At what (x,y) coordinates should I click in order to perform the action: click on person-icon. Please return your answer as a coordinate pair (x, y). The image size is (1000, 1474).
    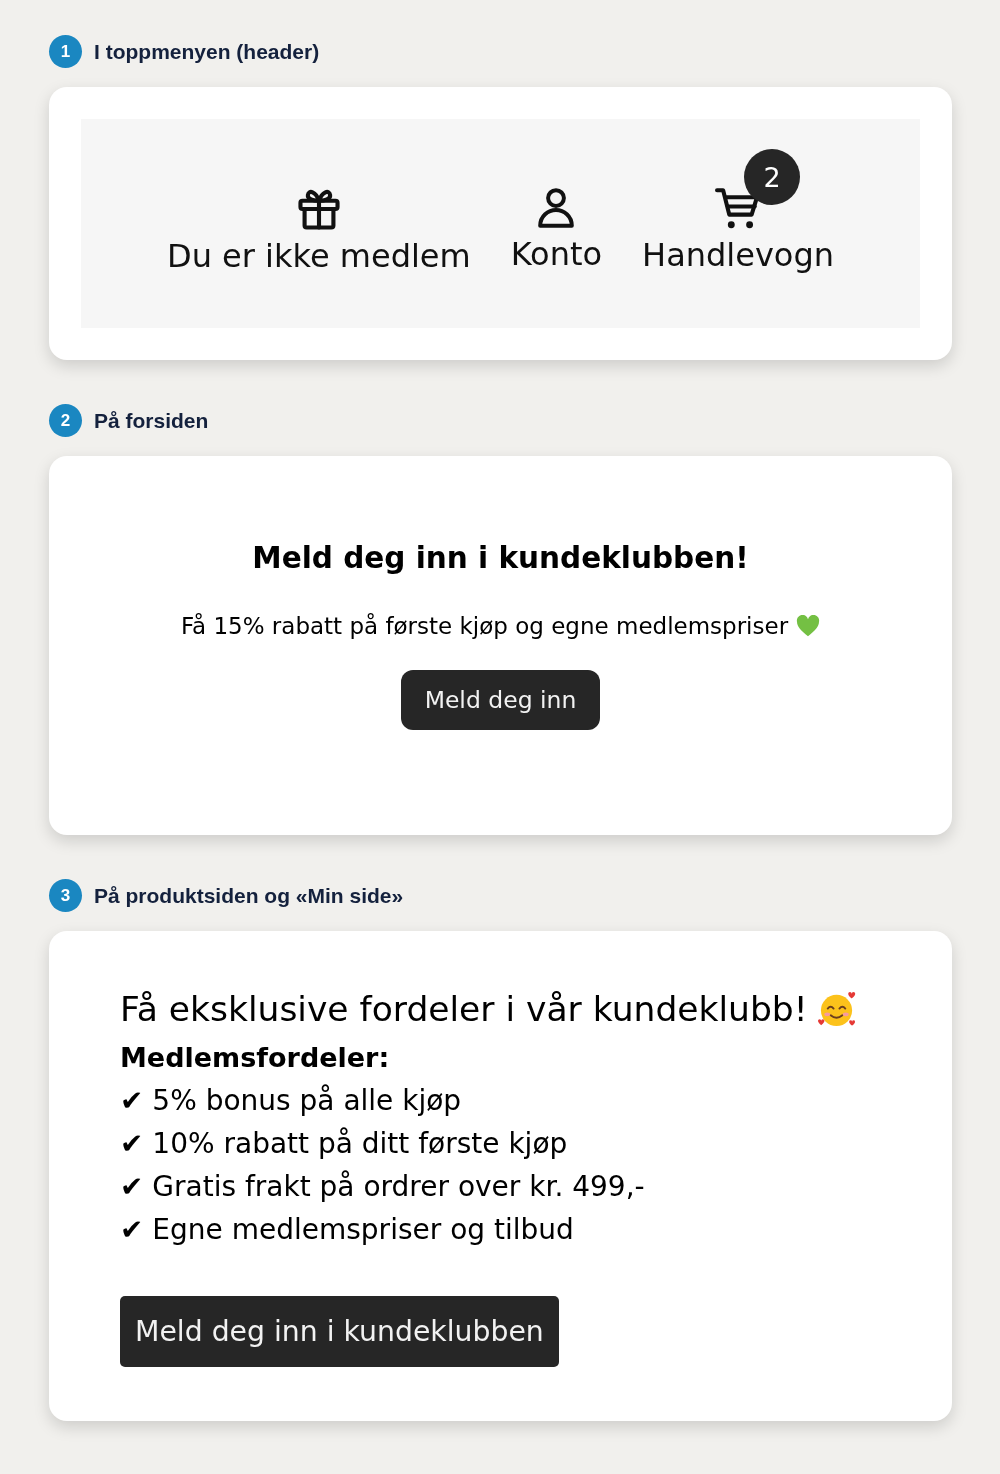
    Looking at the image, I should click on (556, 208).